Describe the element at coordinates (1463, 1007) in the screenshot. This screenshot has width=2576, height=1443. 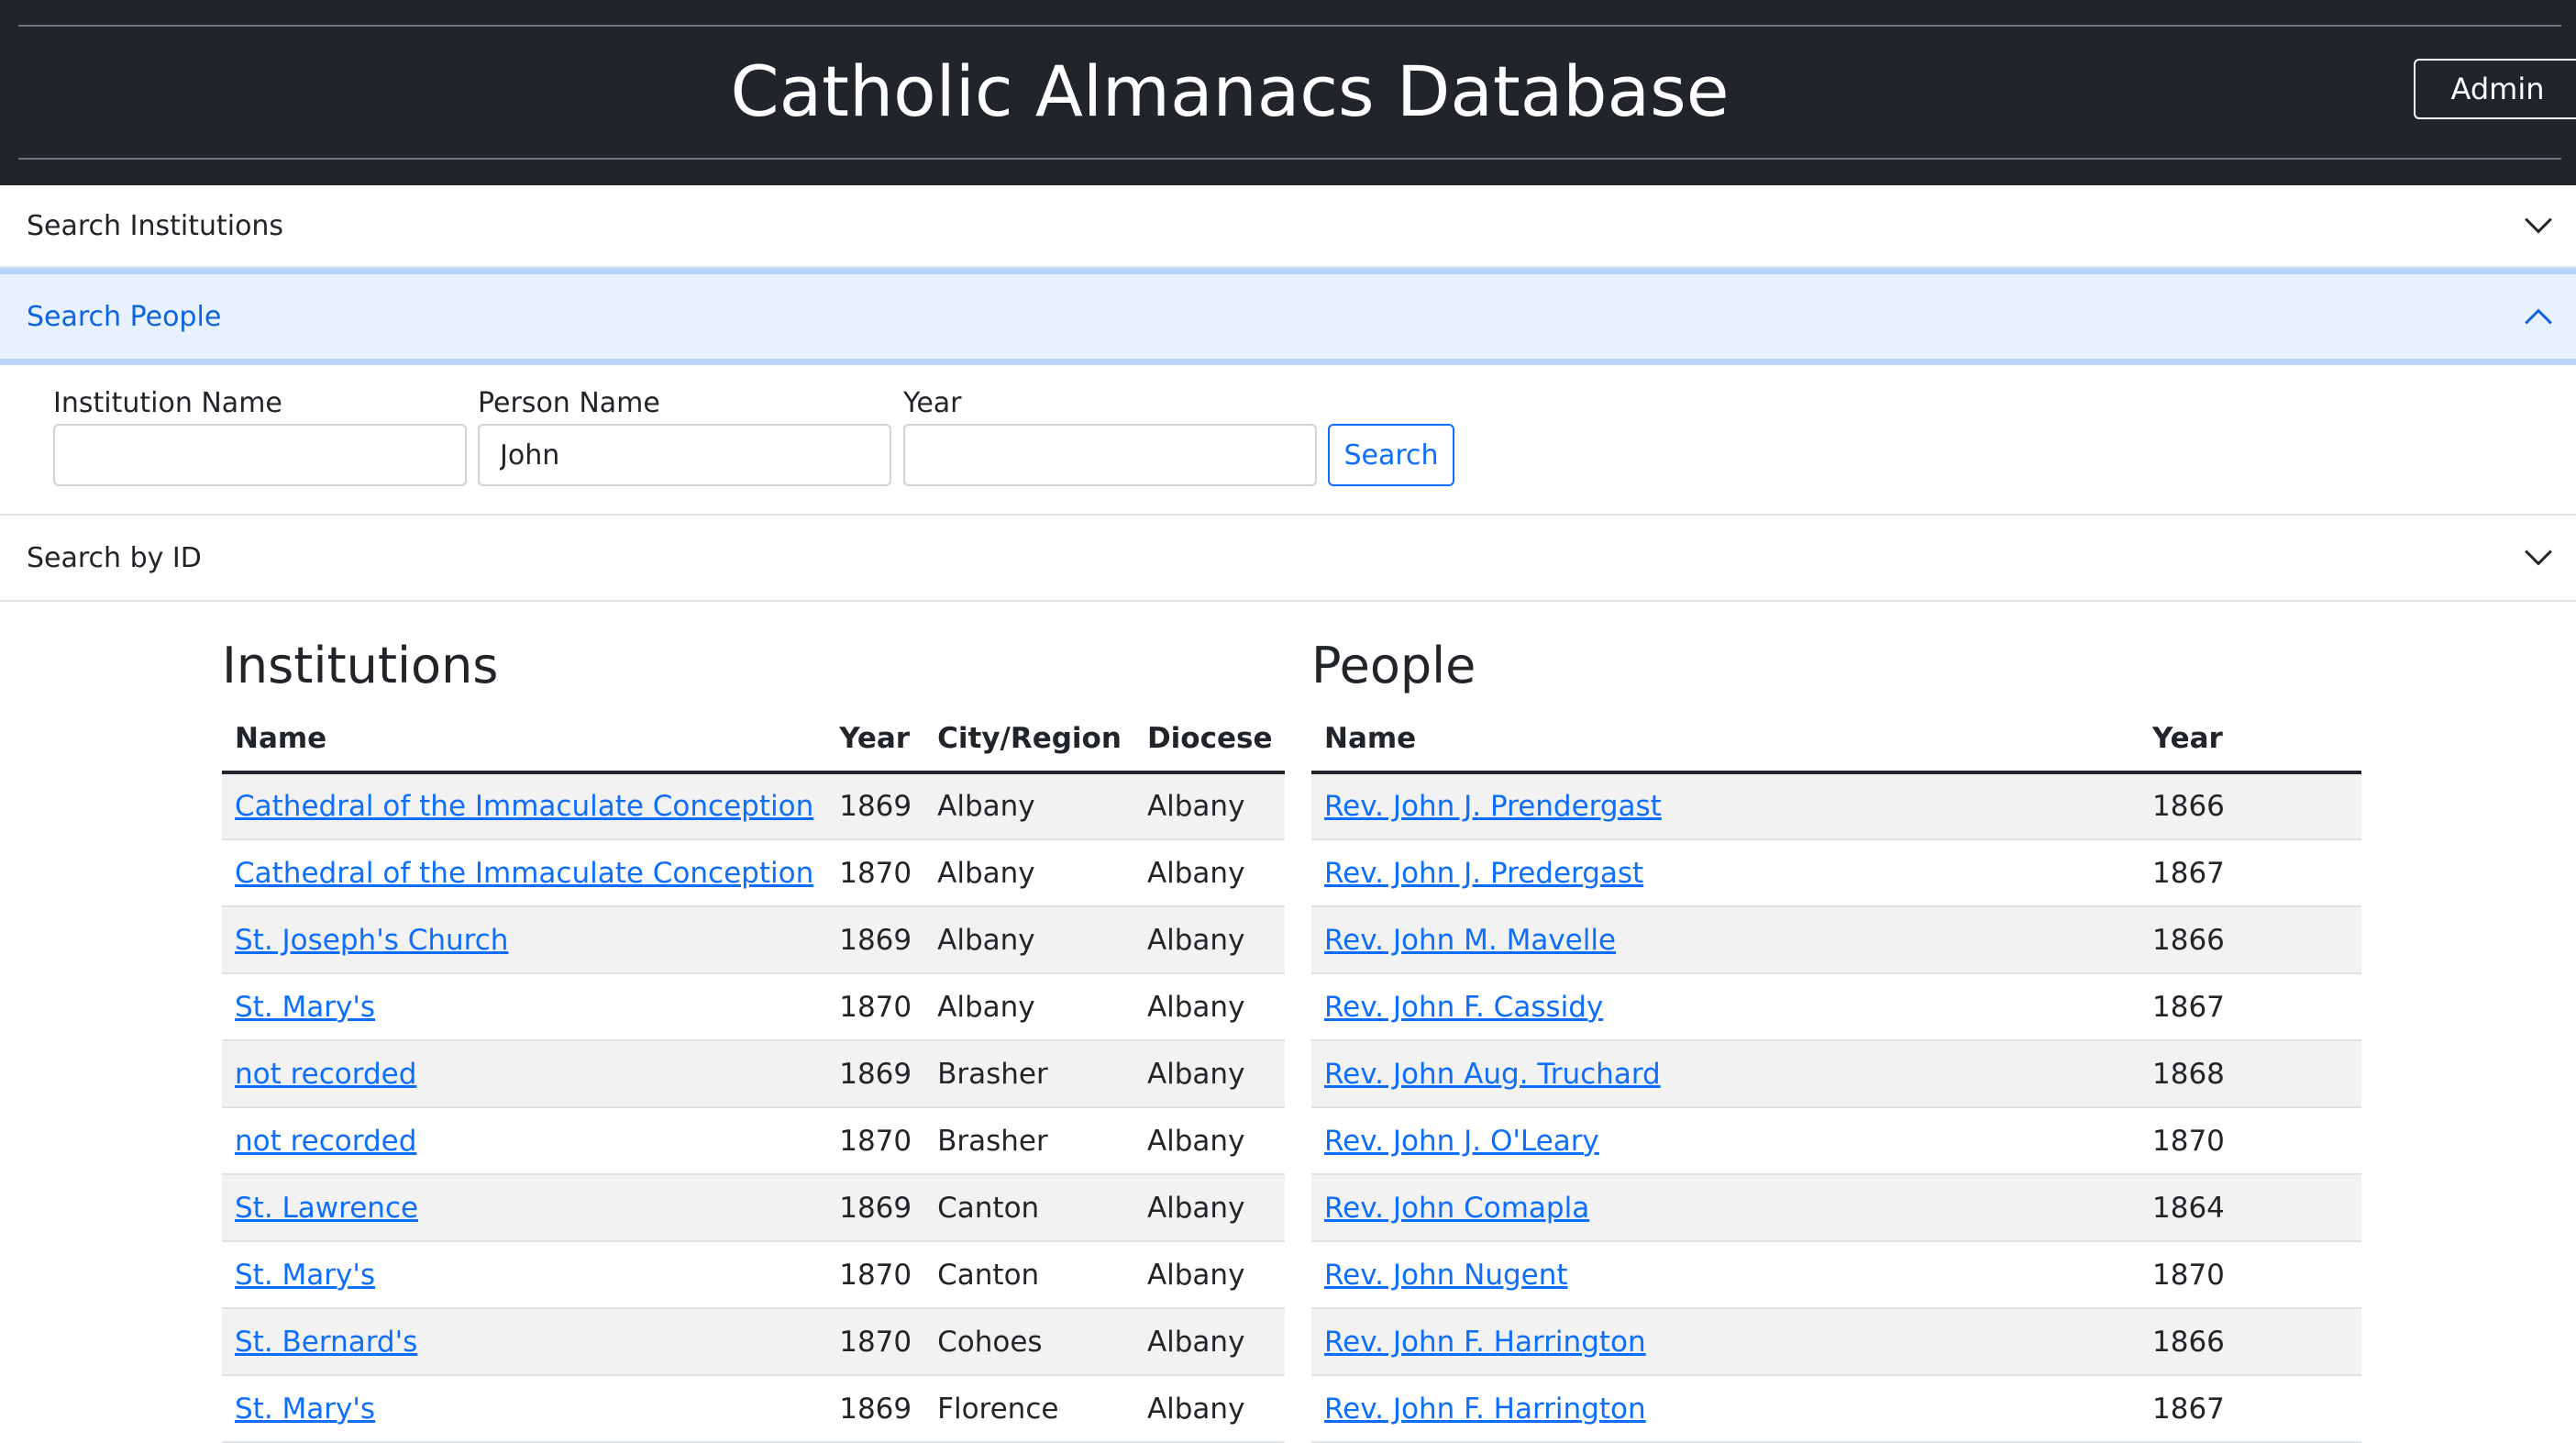
I see `record-link: Rev. John F. Cassidy` at that location.